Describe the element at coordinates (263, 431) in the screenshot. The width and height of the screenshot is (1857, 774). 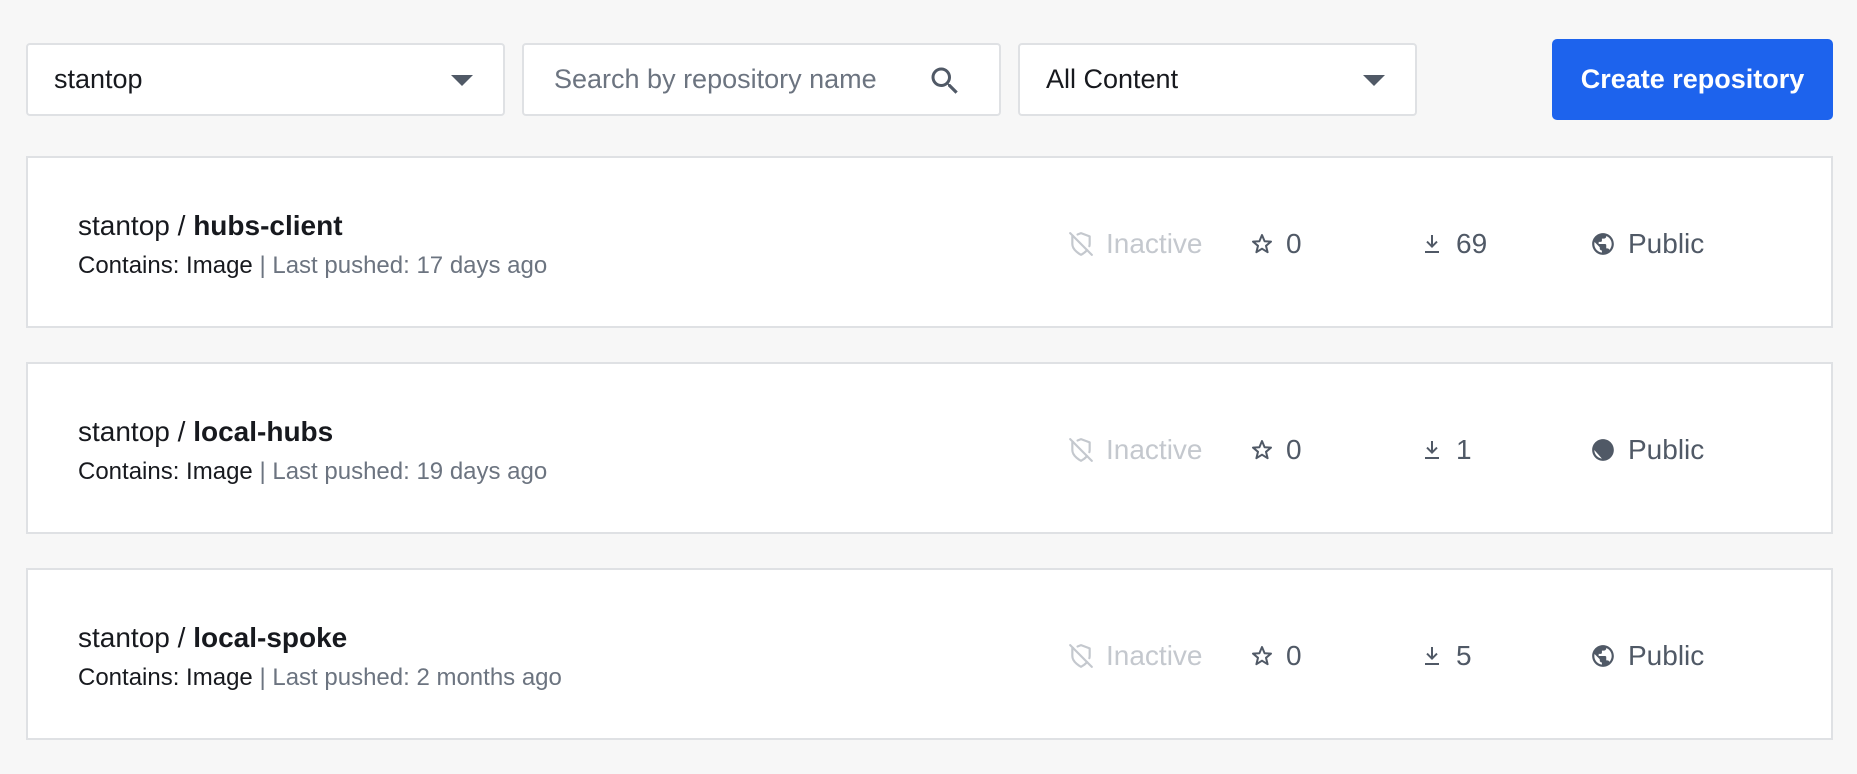
I see `repository-name-text: local-hubs` at that location.